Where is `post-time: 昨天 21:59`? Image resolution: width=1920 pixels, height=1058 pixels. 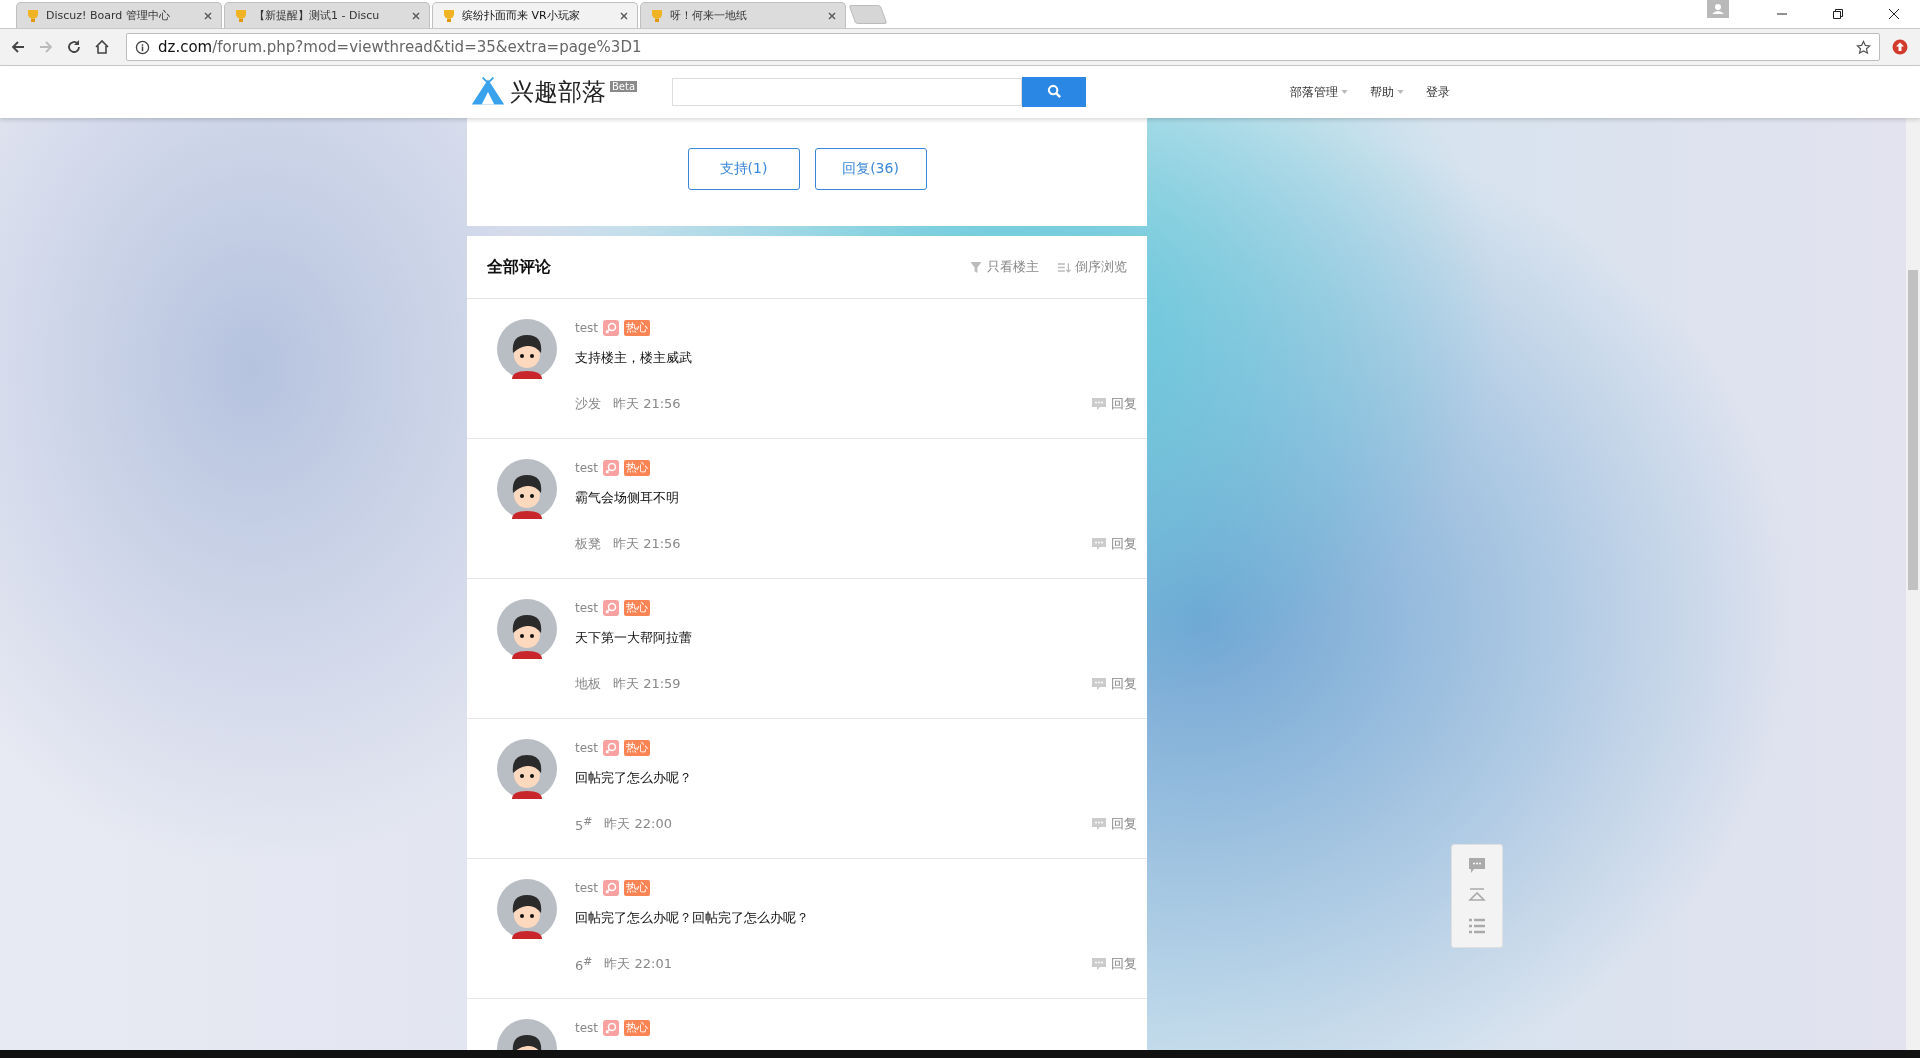 post-time: 昨天 21:59 is located at coordinates (647, 684).